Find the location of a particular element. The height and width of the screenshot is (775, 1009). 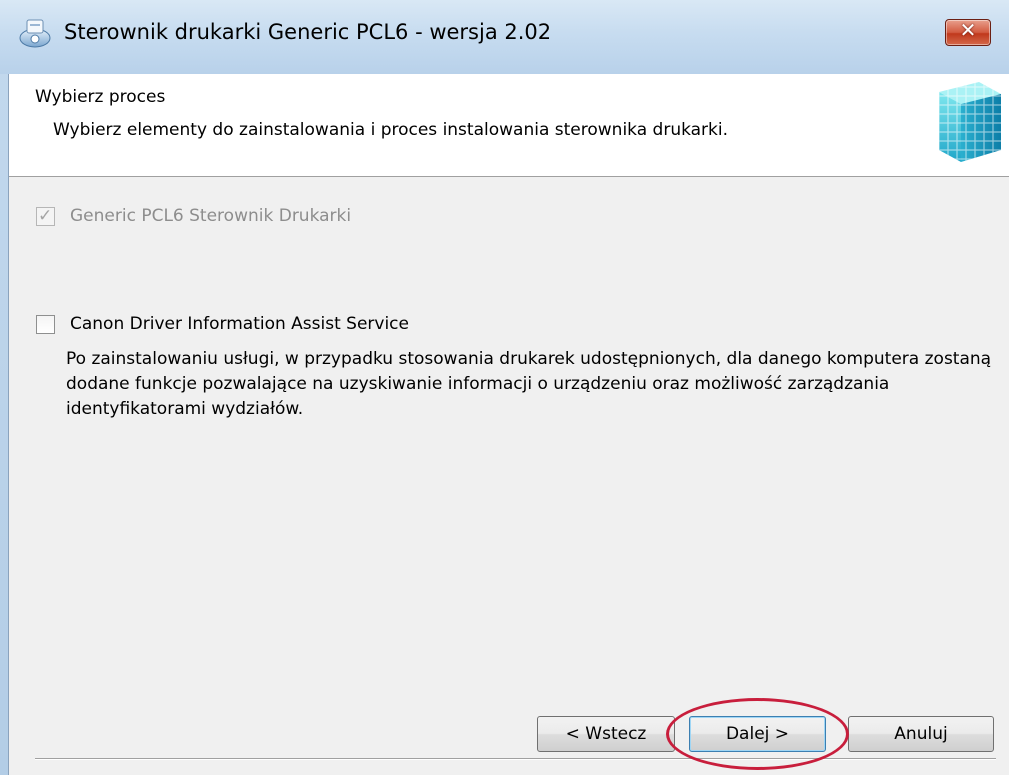

printer-setup-icon is located at coordinates (35, 33).